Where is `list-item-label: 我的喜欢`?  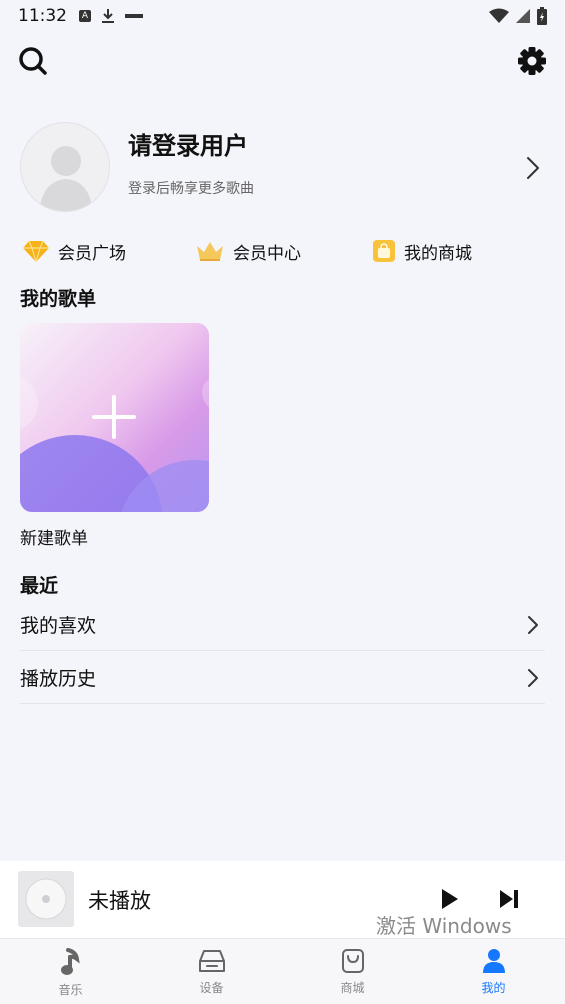
list-item-label: 我的喜欢 is located at coordinates (58, 626).